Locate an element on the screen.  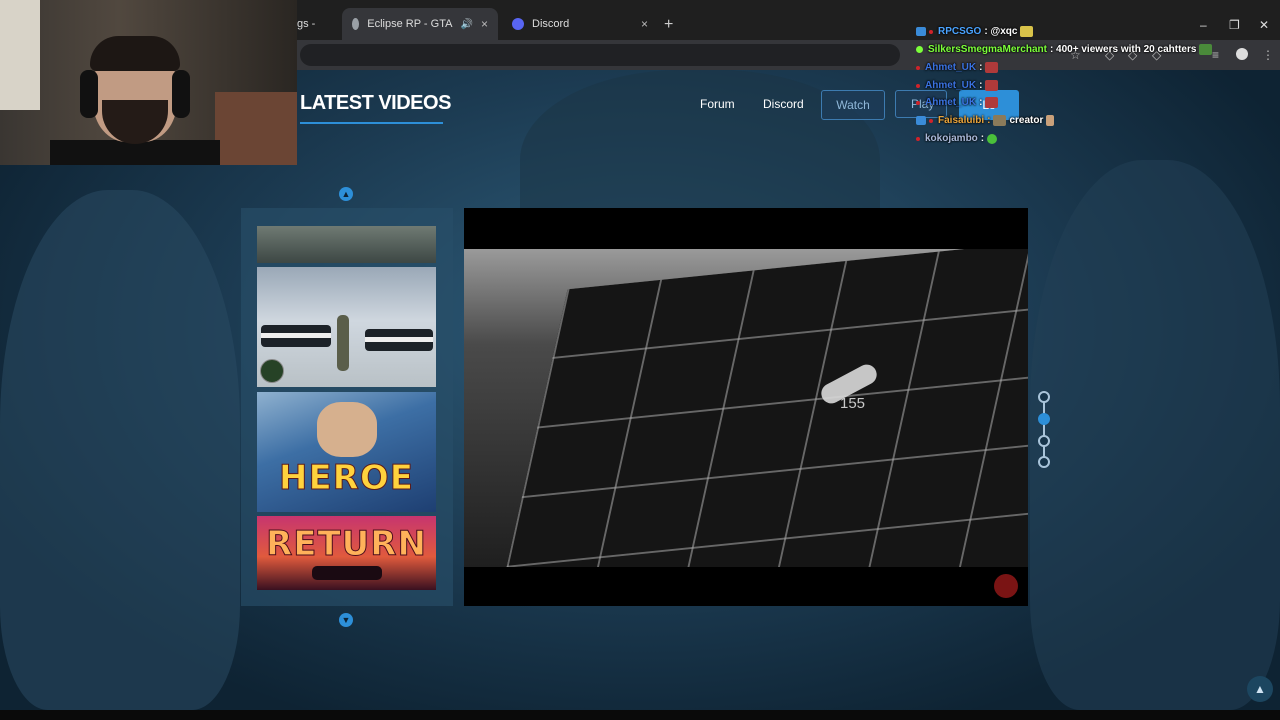
thumbnail-caption: HEROE is located at coordinates (346, 478).